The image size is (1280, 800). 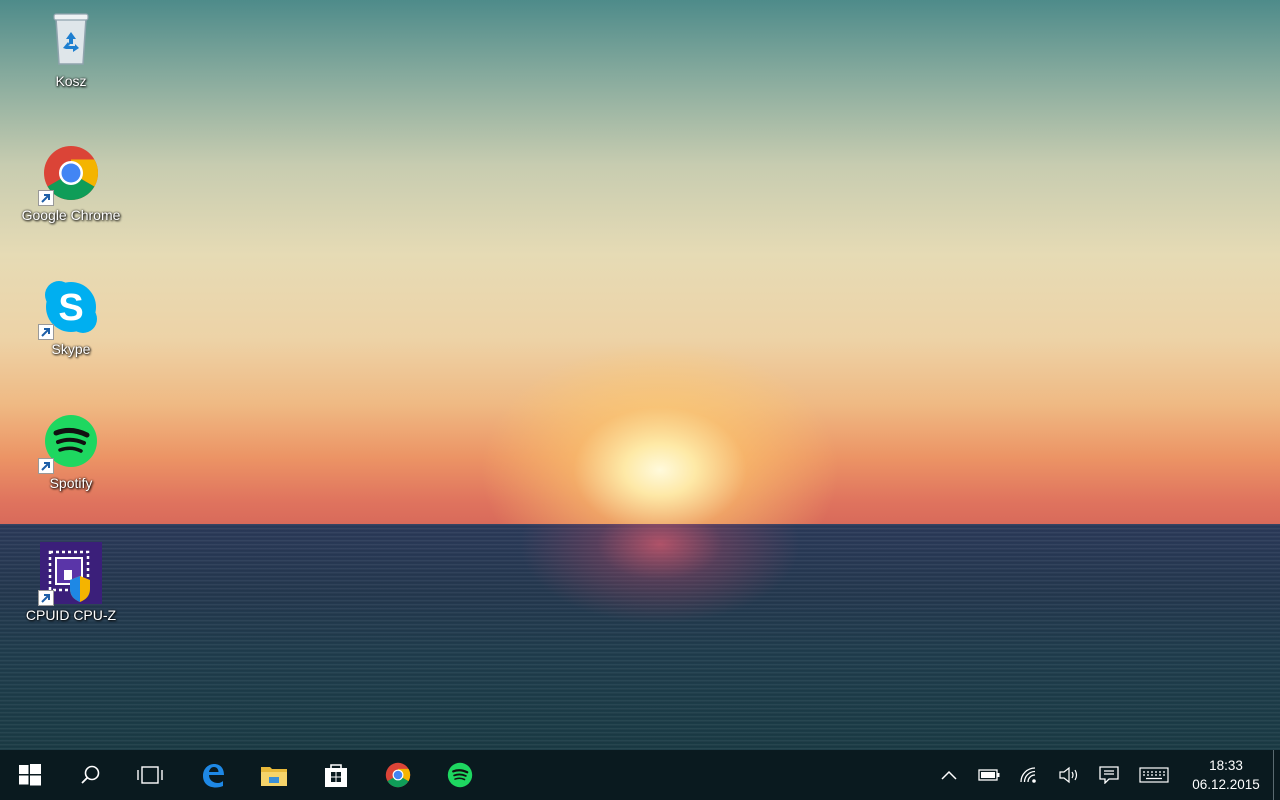 I want to click on desktop-icon-label: Kosz, so click(x=71, y=81).